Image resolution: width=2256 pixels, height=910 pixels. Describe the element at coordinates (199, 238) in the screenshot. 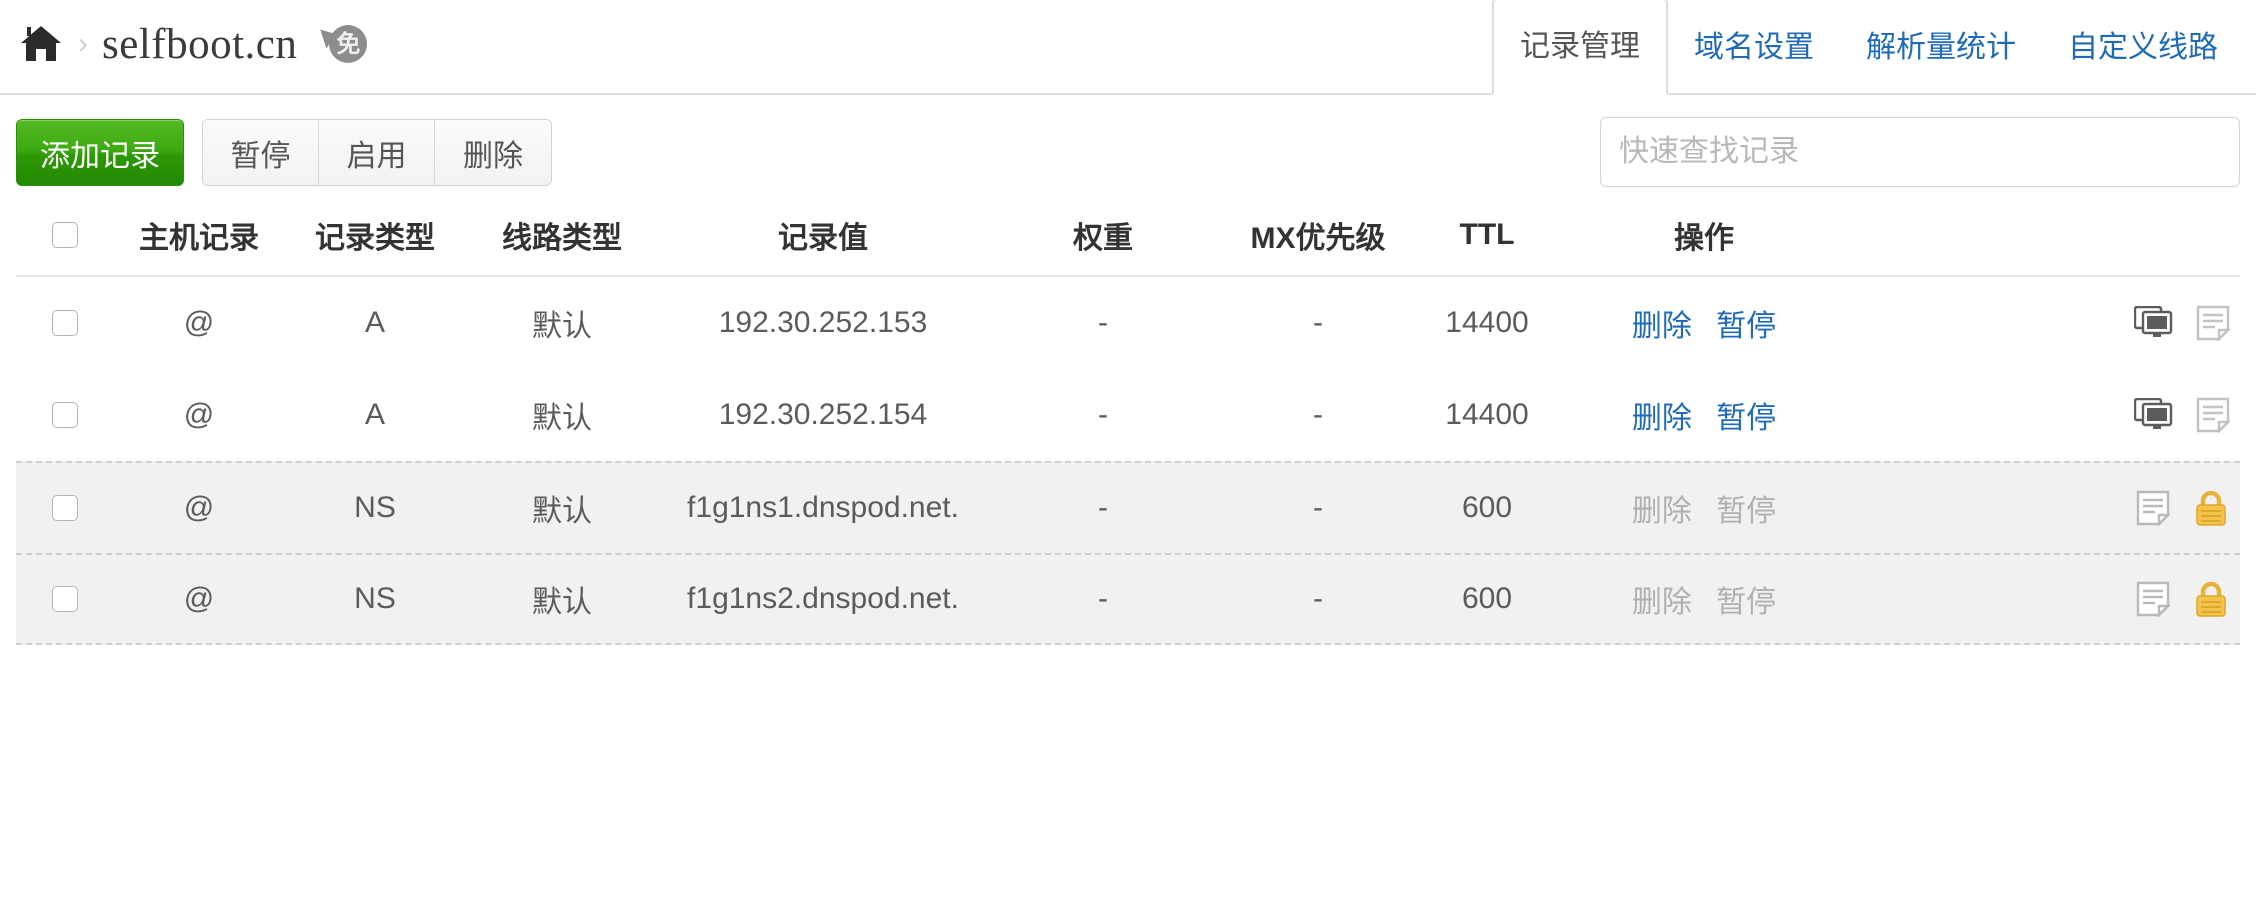

I see `column-header-host: 主机记录` at that location.